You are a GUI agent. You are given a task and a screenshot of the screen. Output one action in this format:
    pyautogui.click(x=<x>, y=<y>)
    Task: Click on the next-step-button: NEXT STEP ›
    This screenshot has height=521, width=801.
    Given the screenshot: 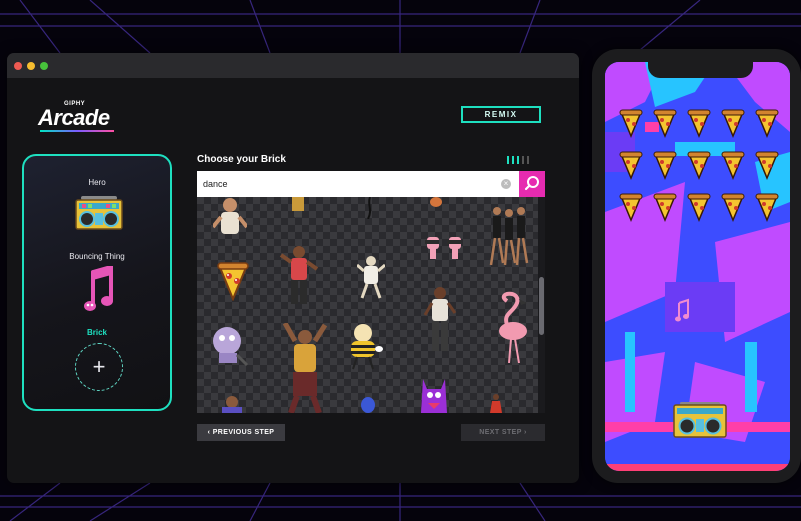 What is the action you would take?
    pyautogui.click(x=503, y=432)
    